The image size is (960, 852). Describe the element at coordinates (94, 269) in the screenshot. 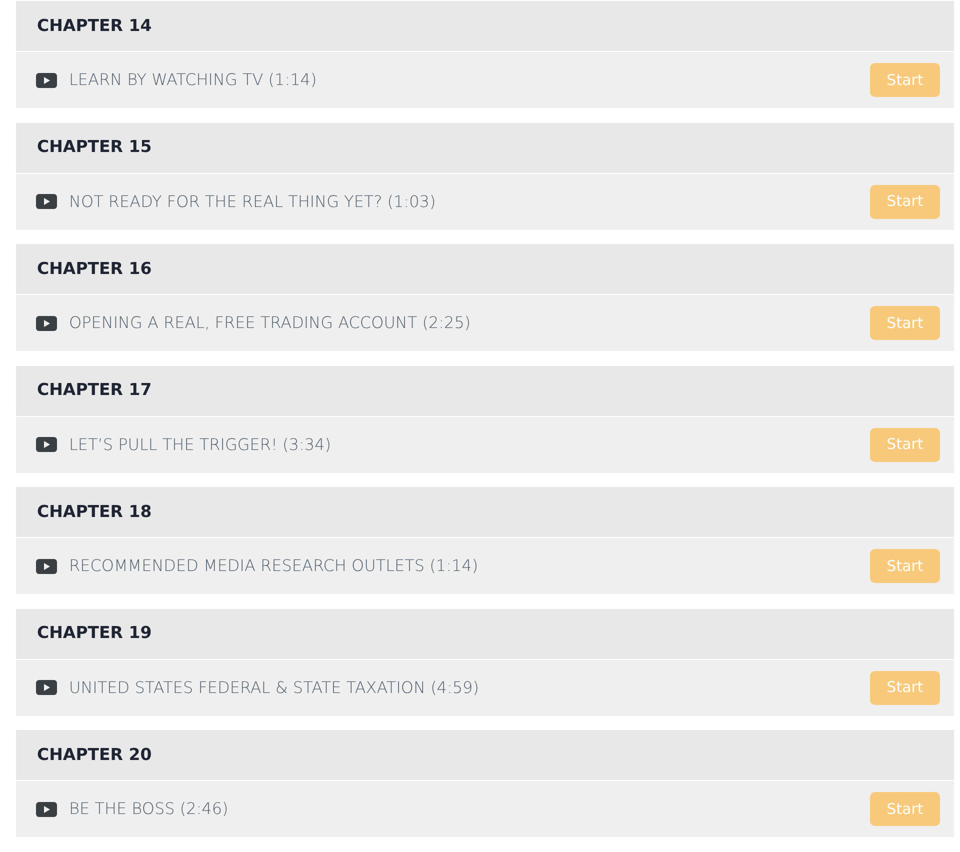

I see `chapter-title: CHAPTER 16` at that location.